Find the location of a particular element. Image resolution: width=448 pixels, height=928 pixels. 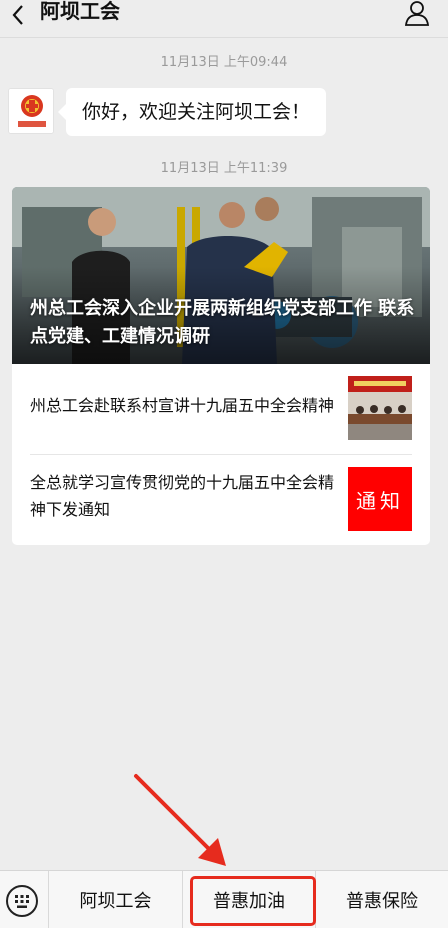

article-item-title: 全总就学习宣传贯彻党的十九届五中全会精神下发通知 is located at coordinates (185, 496).